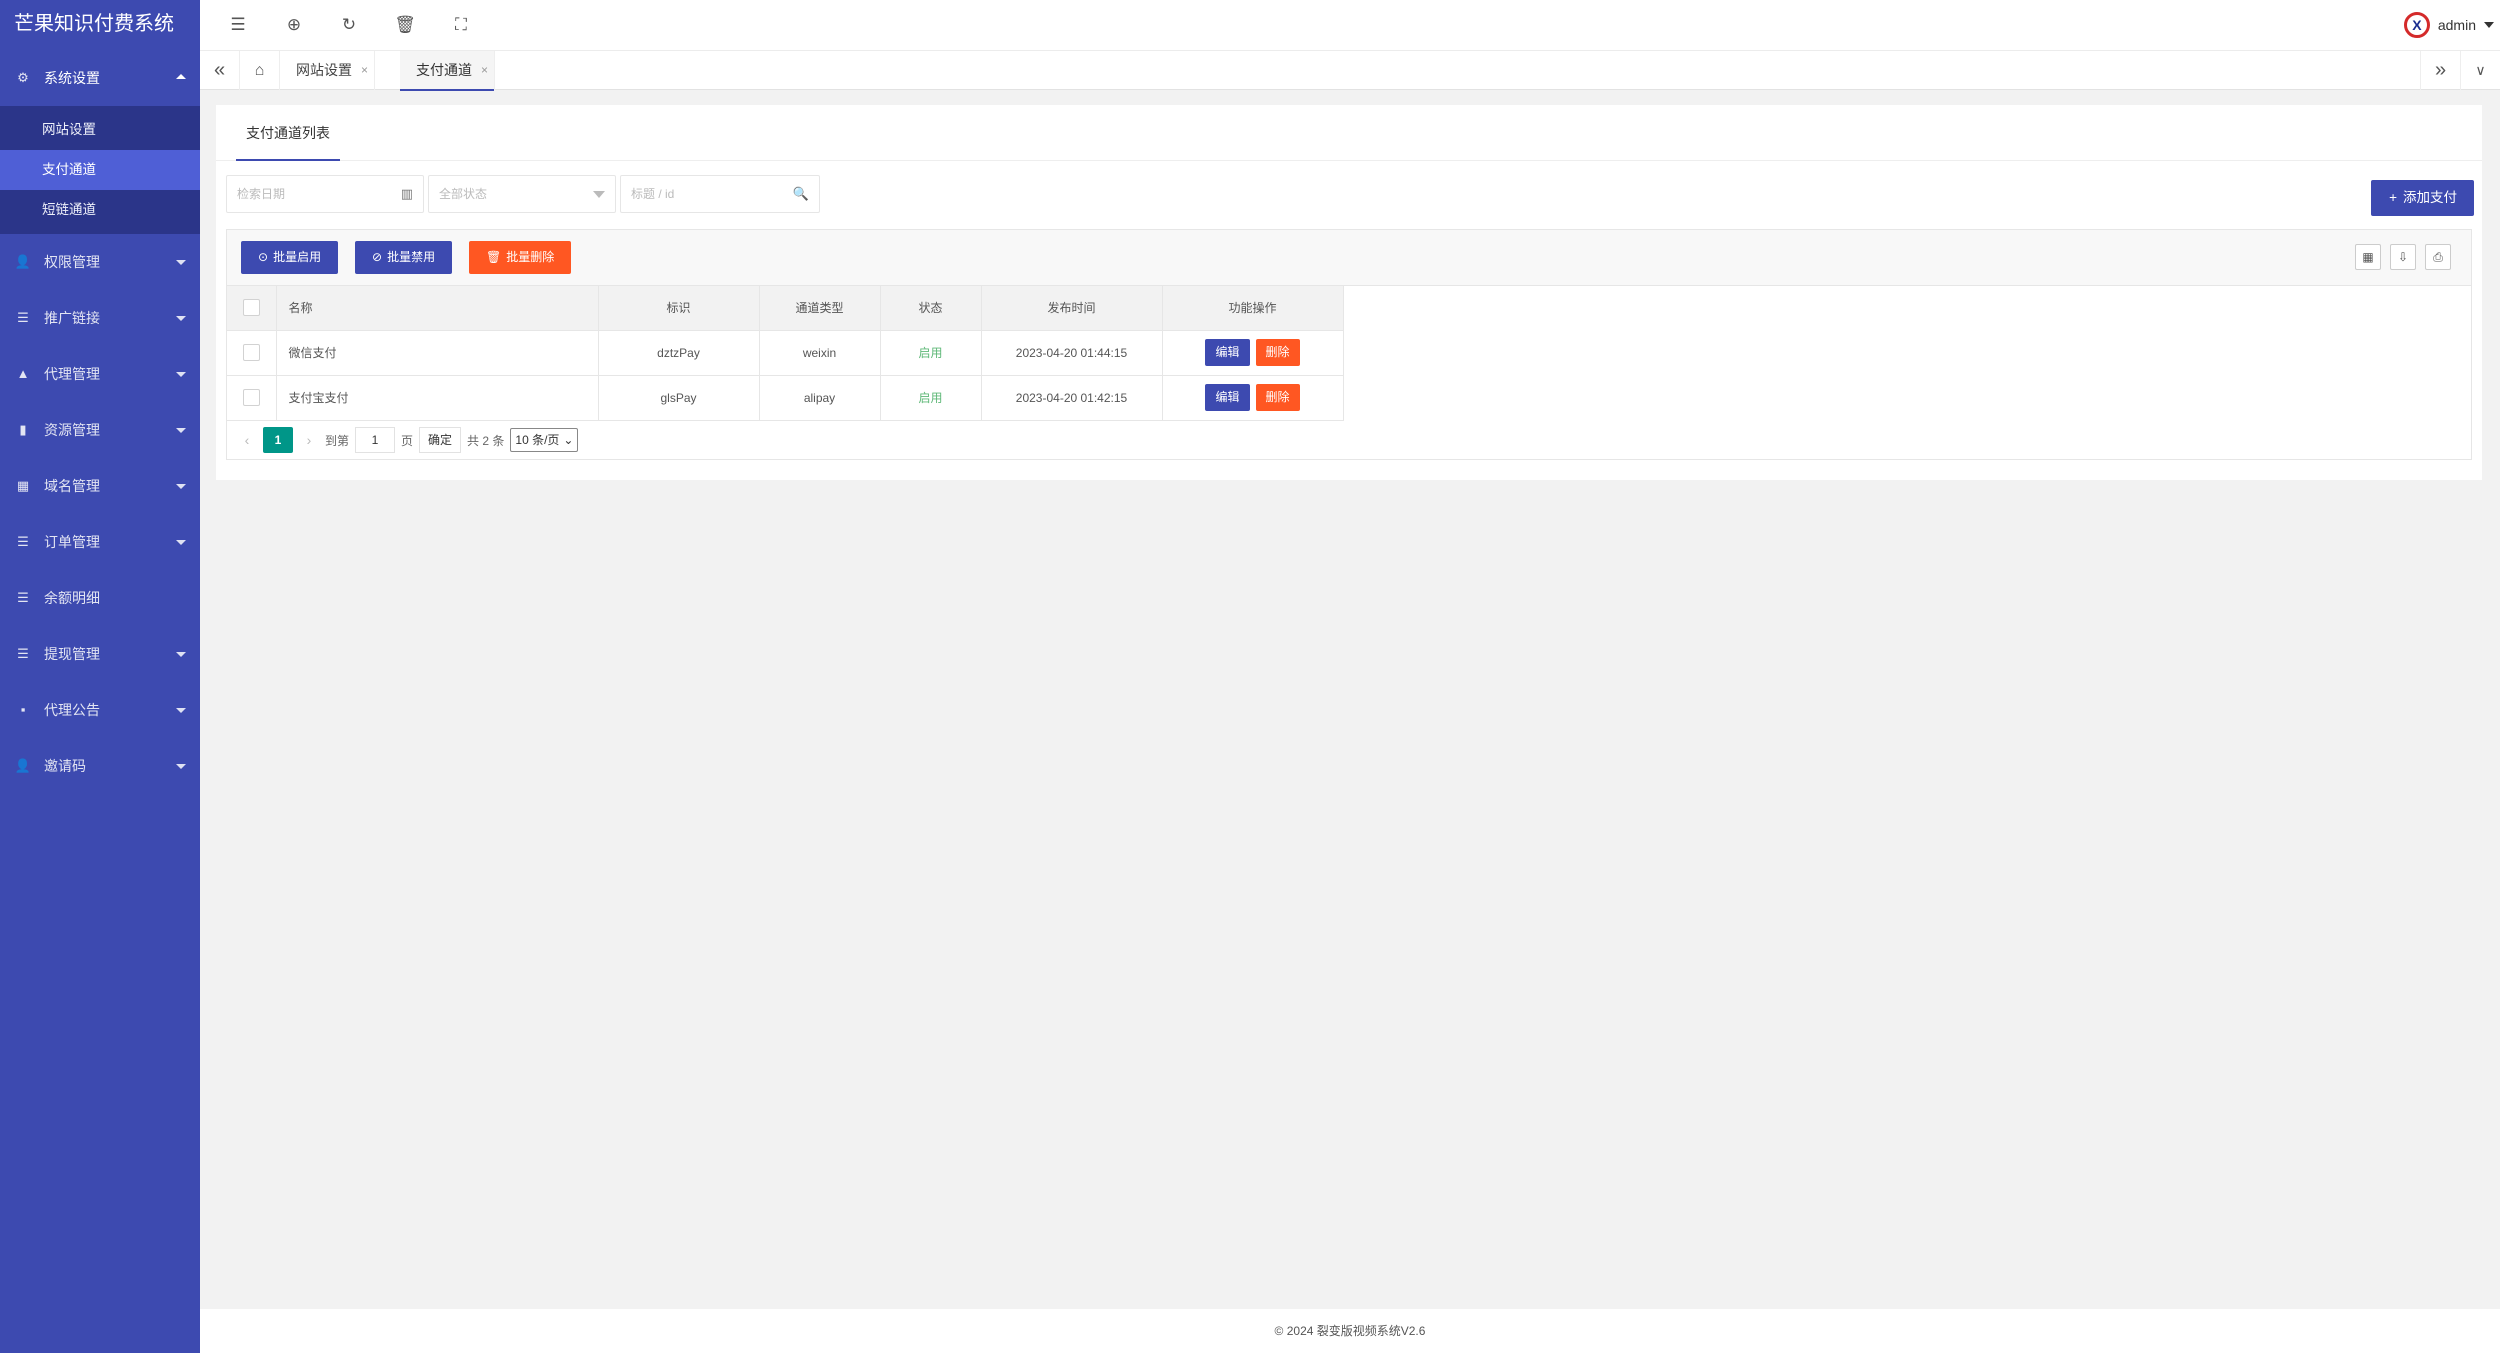 This screenshot has width=2500, height=1353. I want to click on trash-icon: 🗑, so click(405, 25).